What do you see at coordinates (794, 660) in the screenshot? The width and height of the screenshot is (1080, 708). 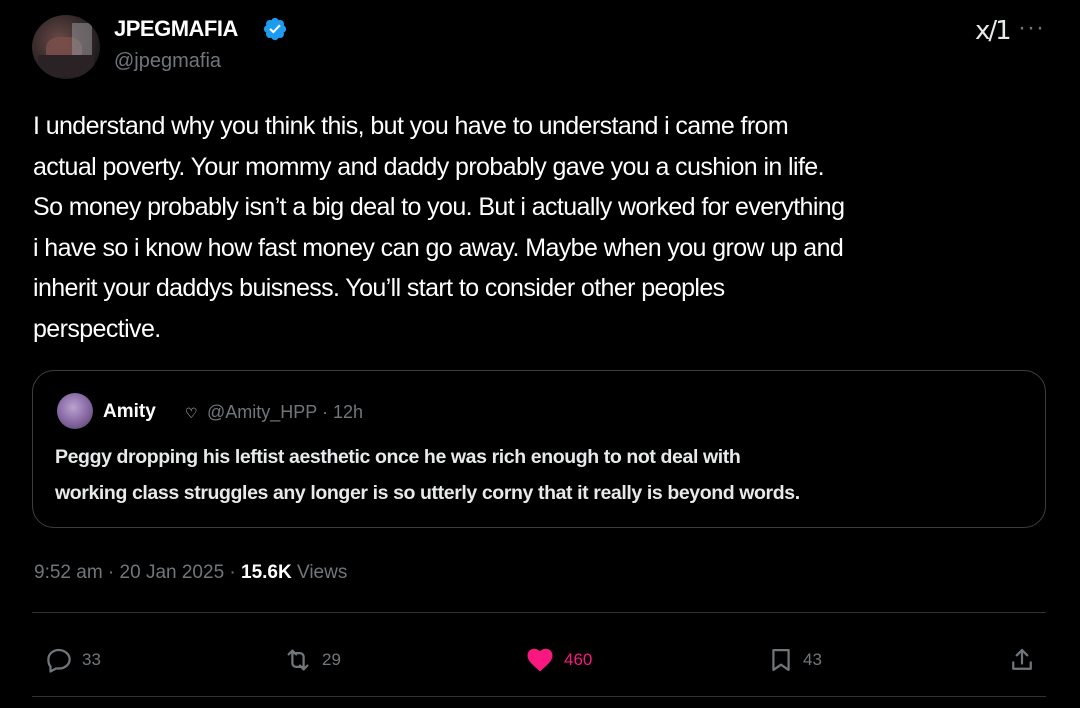 I see `bookmark-button: 43` at bounding box center [794, 660].